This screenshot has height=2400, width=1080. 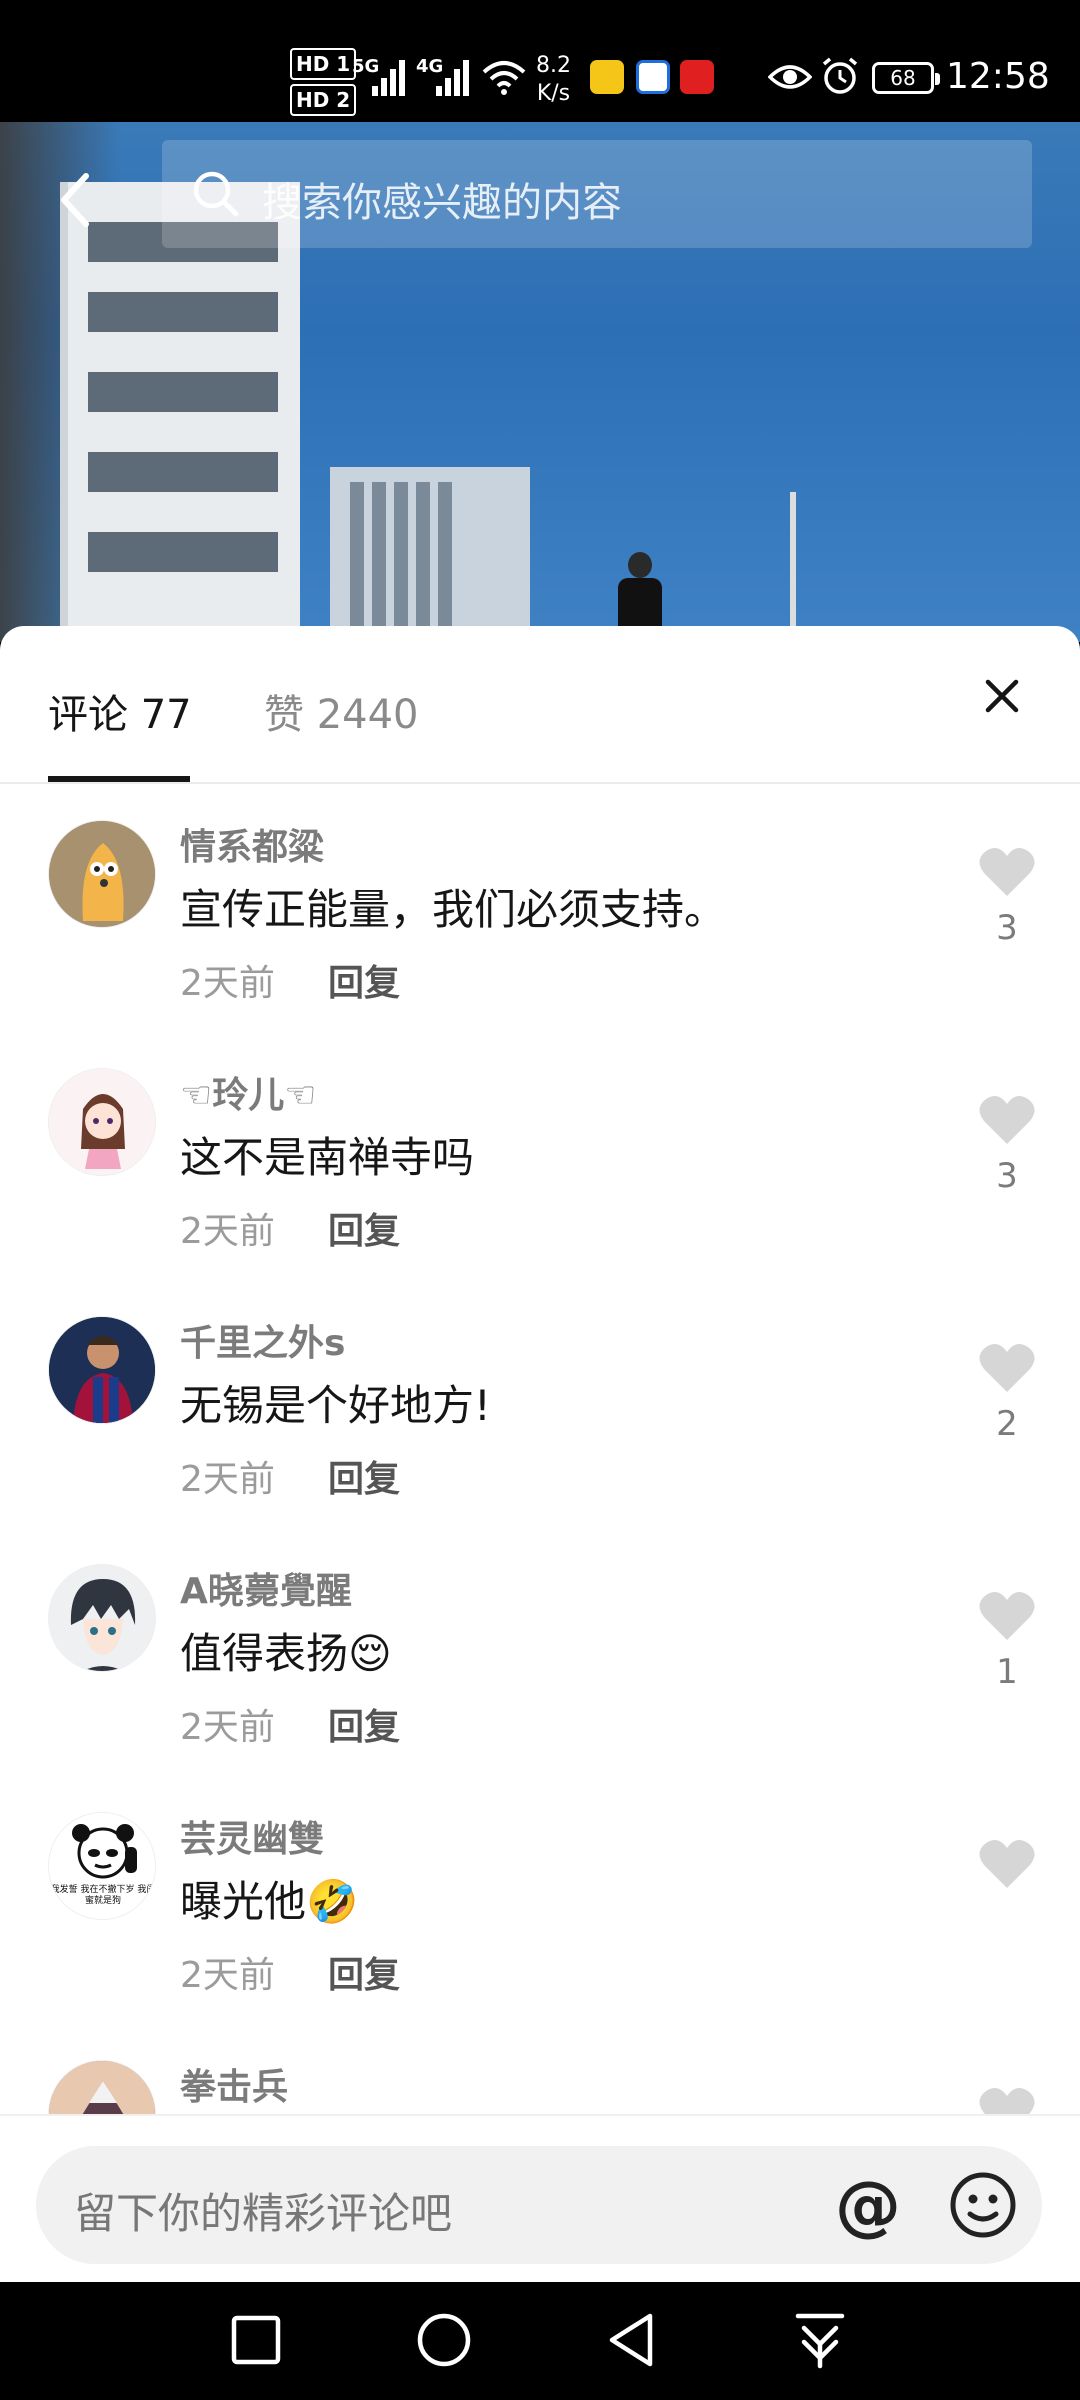 I want to click on close-icon, so click(x=1002, y=696).